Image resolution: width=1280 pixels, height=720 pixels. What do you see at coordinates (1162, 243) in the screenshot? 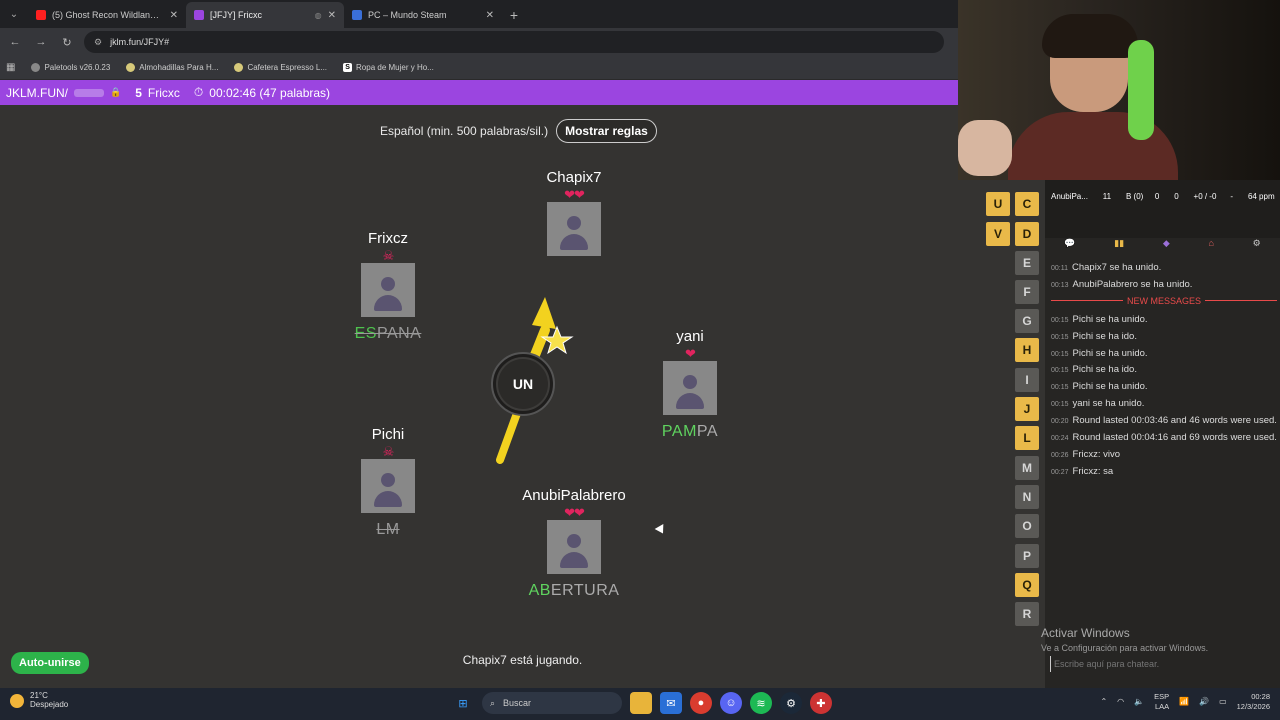
I see `panel-toolbar: 💬 ▮▮ ◆ ⌂ ⚙` at bounding box center [1162, 243].